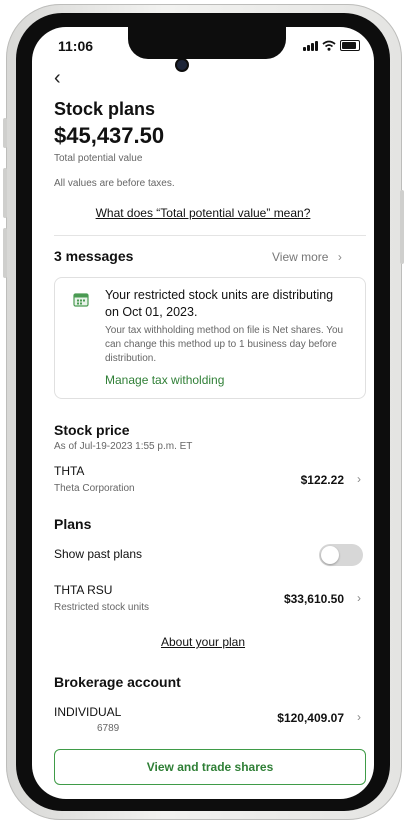  I want to click on show-past-plans-toggle, so click(341, 555).